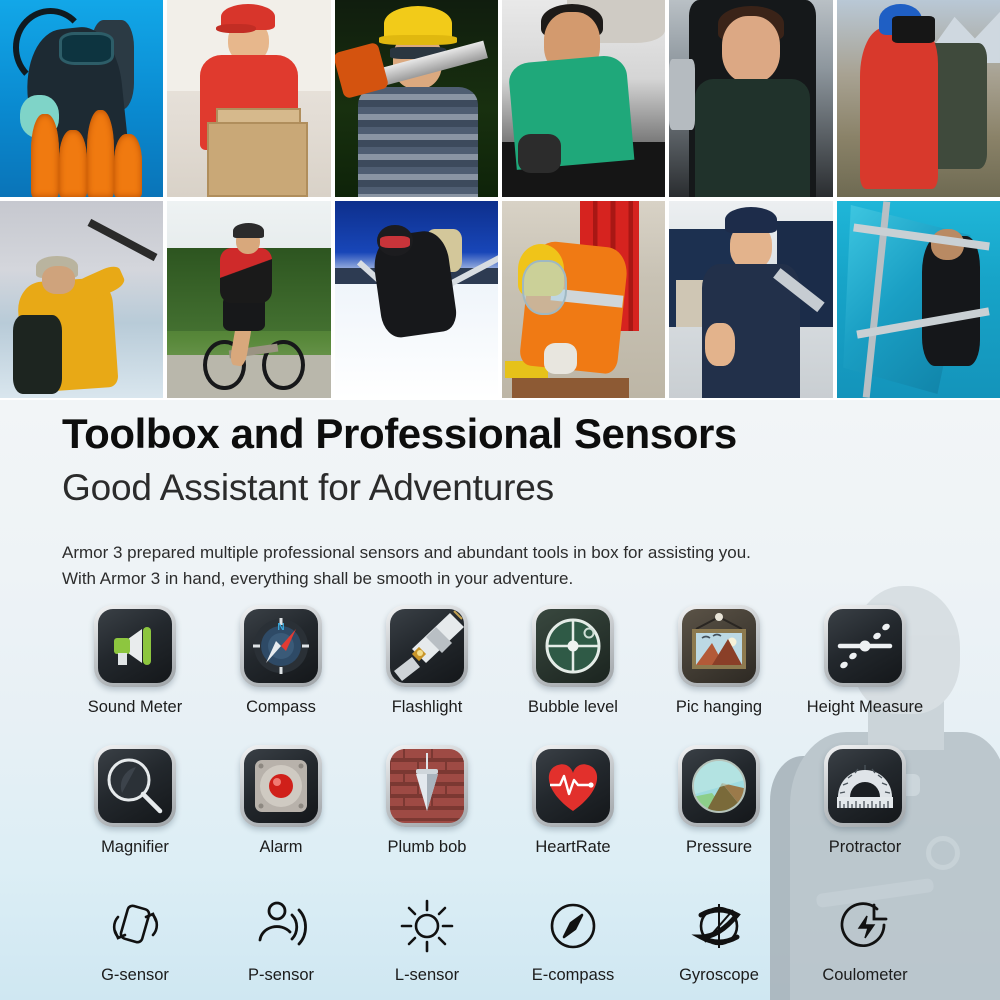  Describe the element at coordinates (573, 707) in the screenshot. I see `tool-label: Bubble level` at that location.